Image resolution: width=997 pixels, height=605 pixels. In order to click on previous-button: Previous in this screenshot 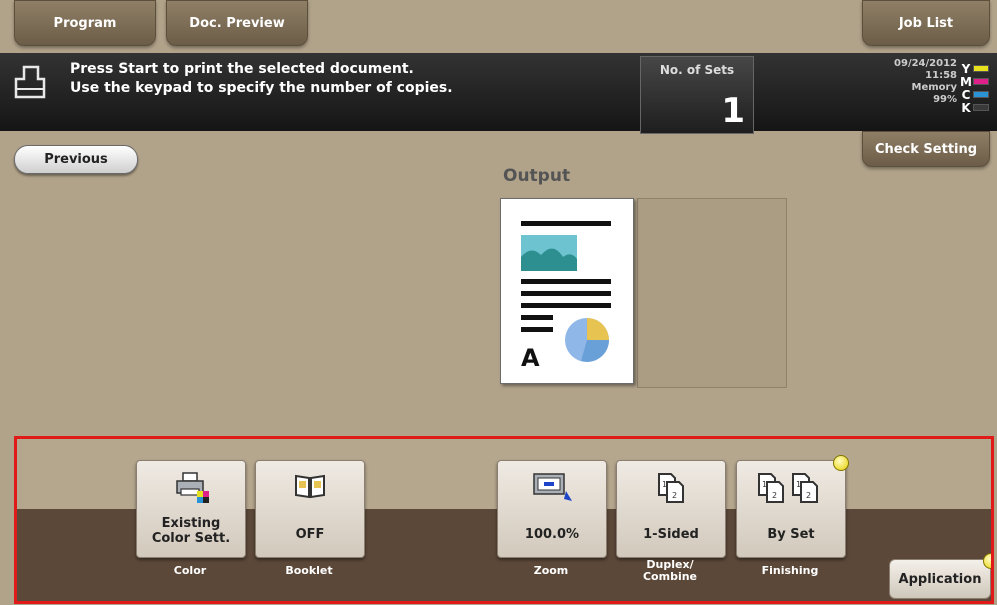, I will do `click(76, 159)`.